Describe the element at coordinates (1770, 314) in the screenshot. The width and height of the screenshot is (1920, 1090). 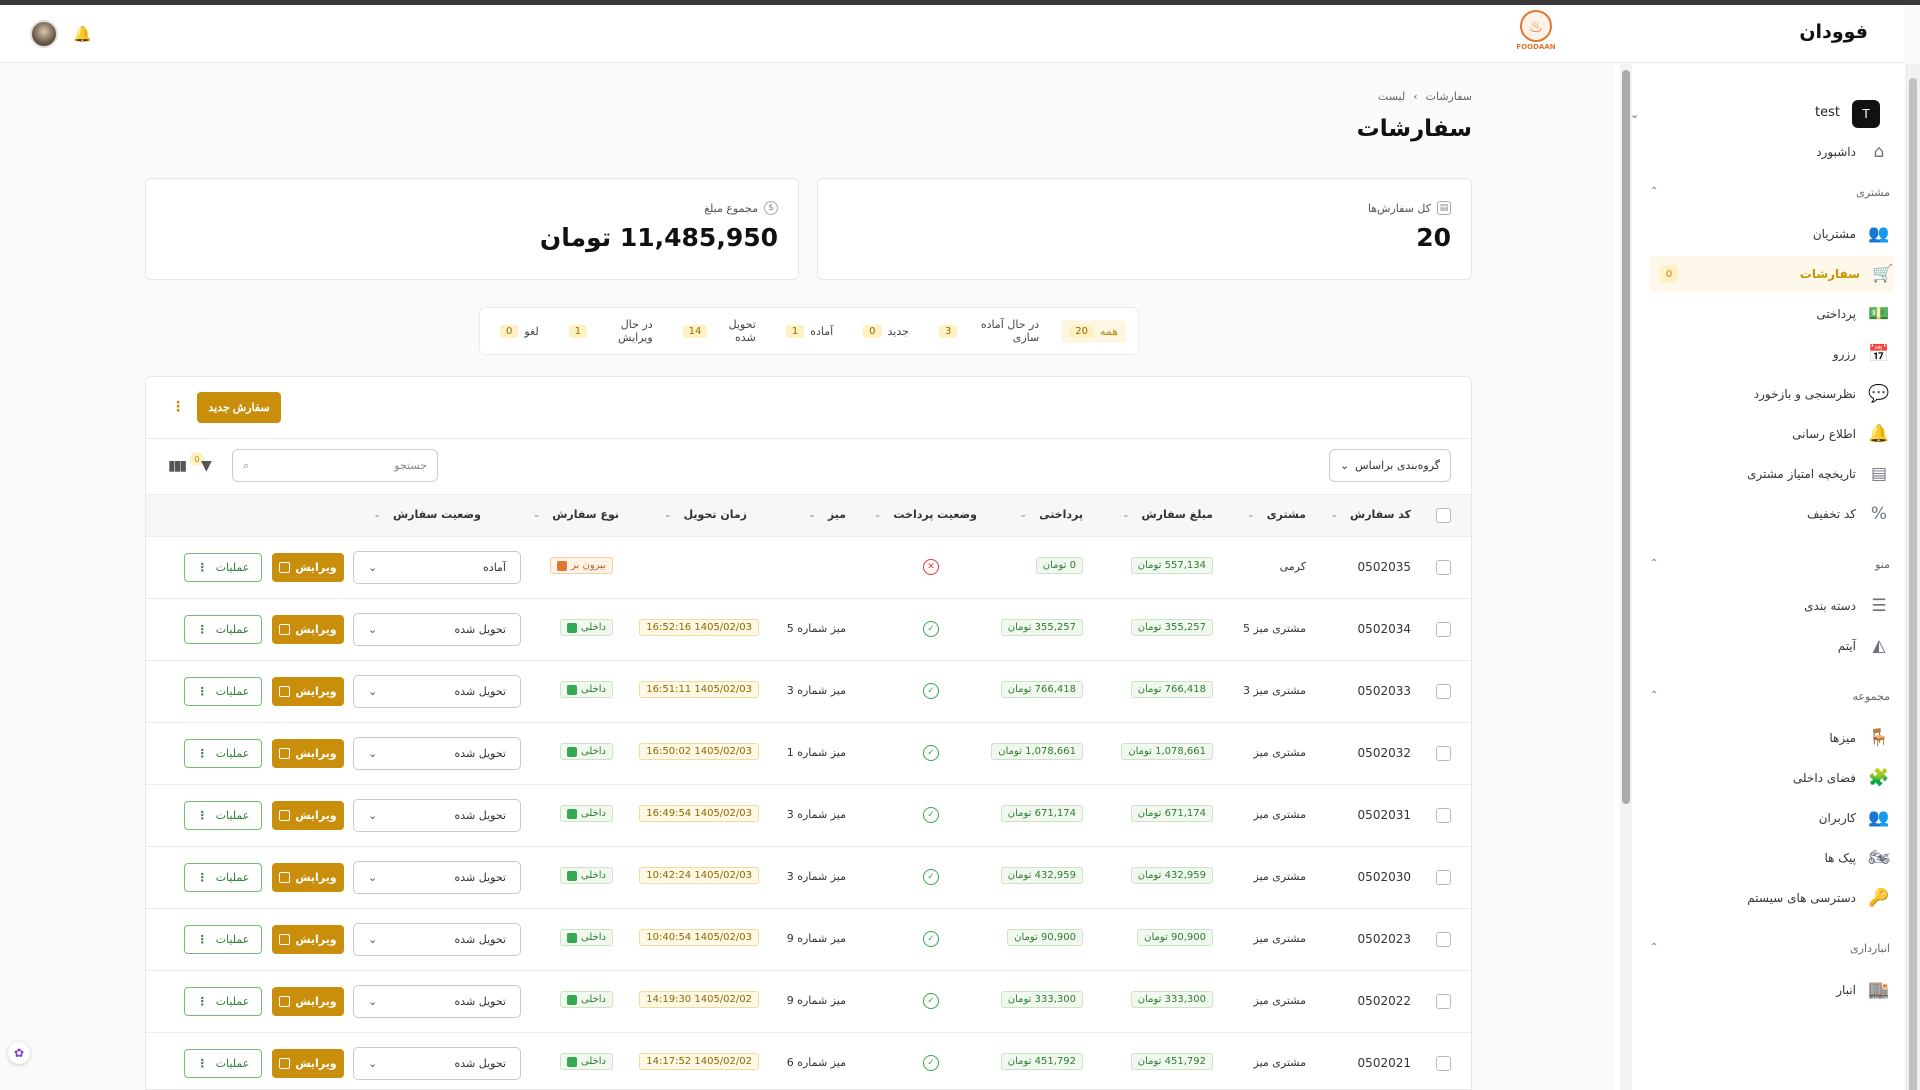
I see `sidebar-item-money: 💵 پرداختی` at that location.